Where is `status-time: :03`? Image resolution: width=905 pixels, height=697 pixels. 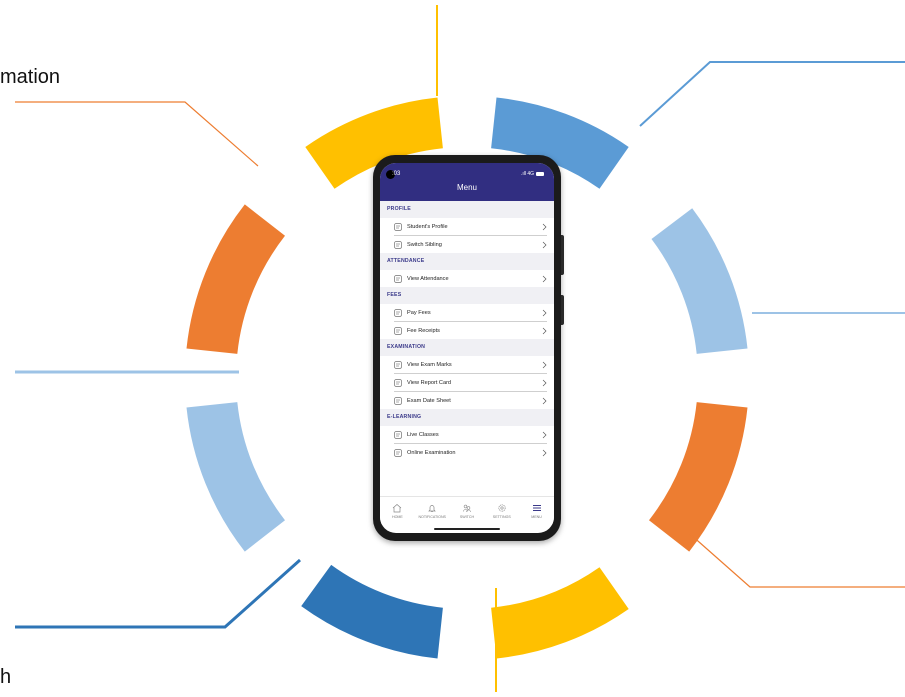 status-time: :03 is located at coordinates (396, 174).